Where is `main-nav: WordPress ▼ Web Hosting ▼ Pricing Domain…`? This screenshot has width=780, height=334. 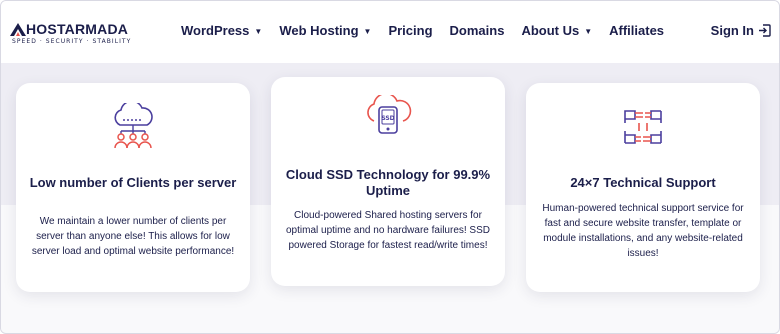
main-nav: WordPress ▼ Web Hosting ▼ Pricing Domain… is located at coordinates (431, 30).